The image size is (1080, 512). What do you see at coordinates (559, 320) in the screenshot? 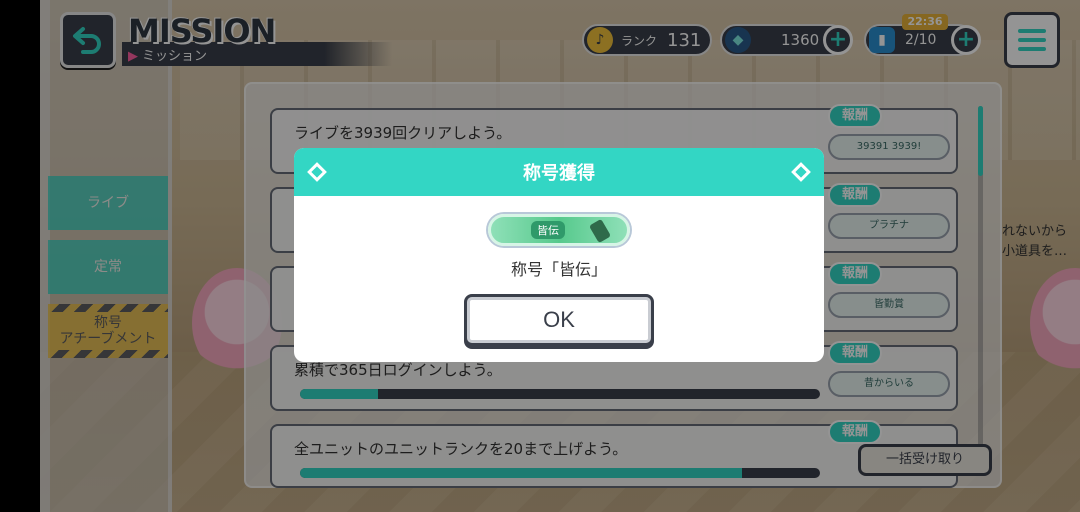
I see `ok-button: OK` at bounding box center [559, 320].